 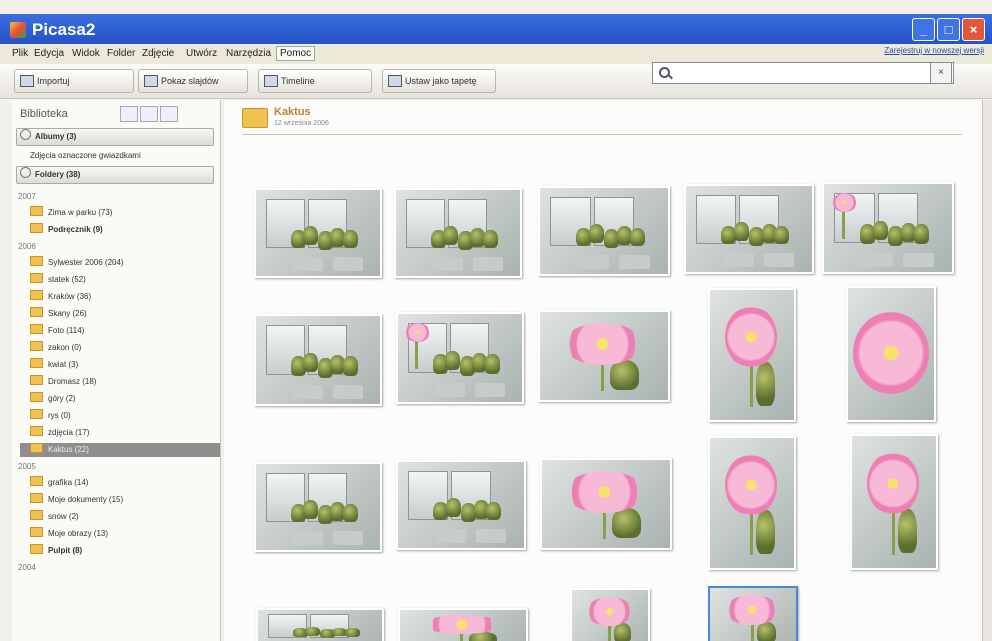 What do you see at coordinates (129, 114) in the screenshot?
I see `sort-icon` at bounding box center [129, 114].